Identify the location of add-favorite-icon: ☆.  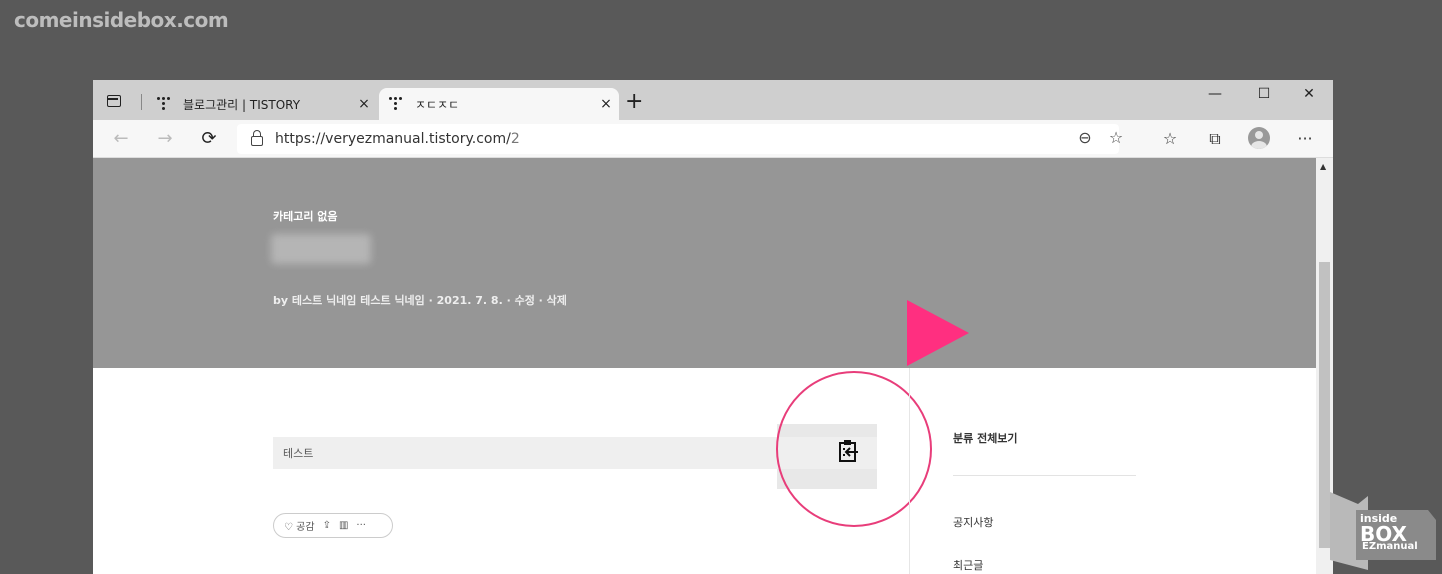
(1116, 137).